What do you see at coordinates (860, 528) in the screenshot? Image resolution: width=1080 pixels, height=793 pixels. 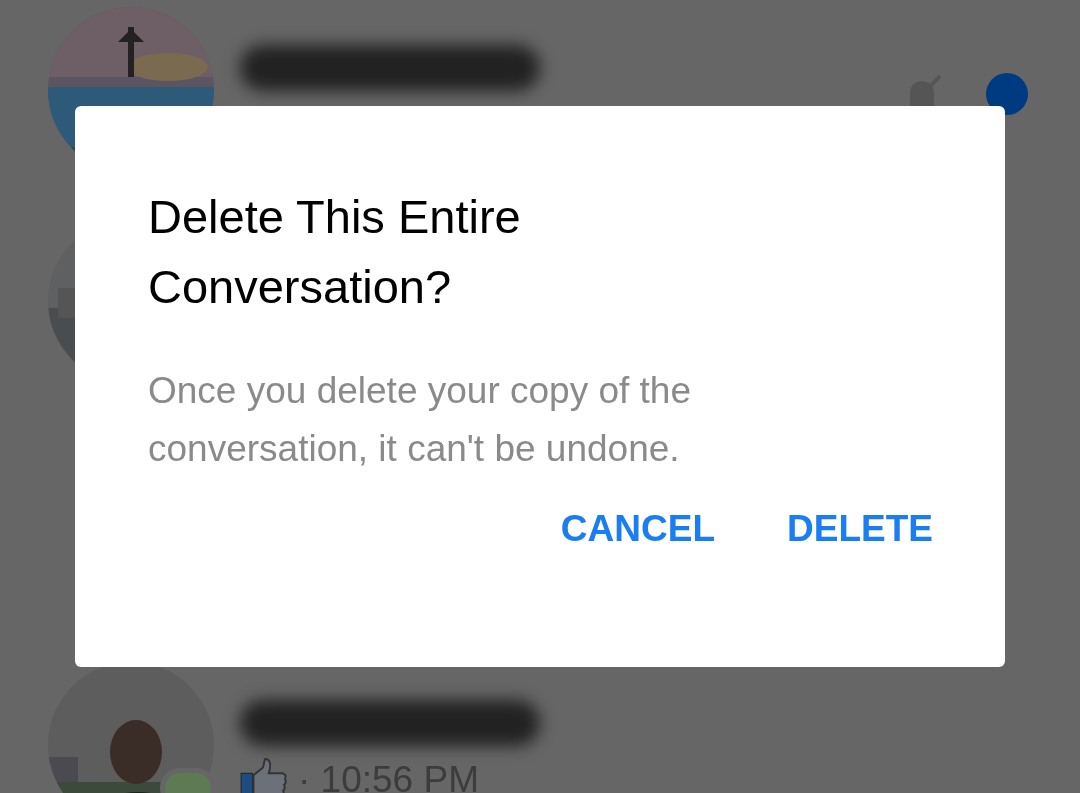 I see `dialog-button: DELETE` at bounding box center [860, 528].